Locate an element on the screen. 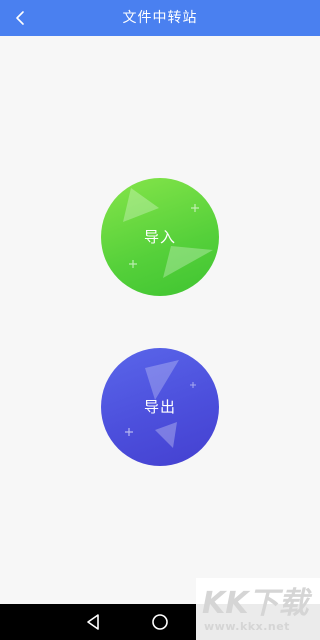 This screenshot has width=320, height=640. circle-home-icon is located at coordinates (160, 622).